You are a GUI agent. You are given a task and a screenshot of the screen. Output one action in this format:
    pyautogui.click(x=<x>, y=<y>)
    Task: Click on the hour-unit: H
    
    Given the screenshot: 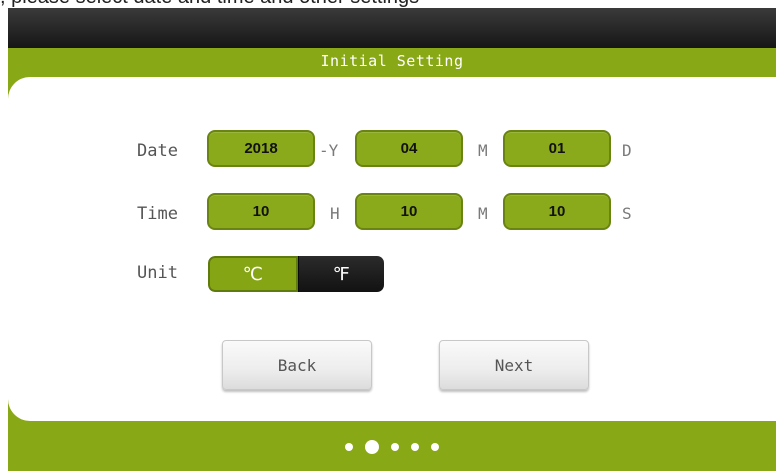 What is the action you would take?
    pyautogui.click(x=335, y=213)
    